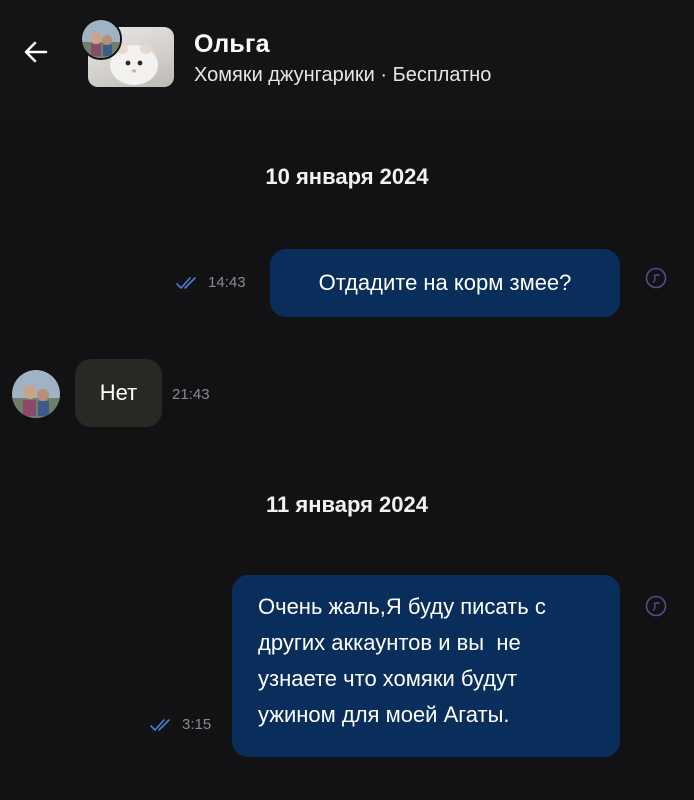 Image resolution: width=694 pixels, height=800 pixels. What do you see at coordinates (232, 44) in the screenshot?
I see `contact-name: Ольга` at bounding box center [232, 44].